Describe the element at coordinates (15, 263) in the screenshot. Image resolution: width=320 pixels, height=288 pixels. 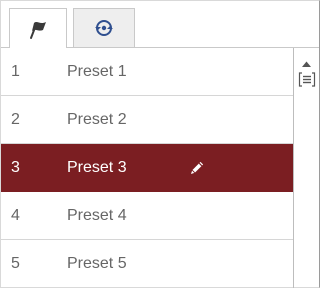
I see `preset-number: 5` at that location.